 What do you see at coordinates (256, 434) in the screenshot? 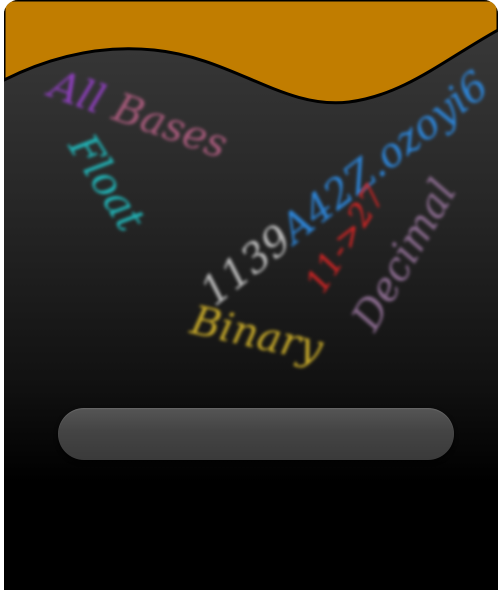
I see `progress-bar` at bounding box center [256, 434].